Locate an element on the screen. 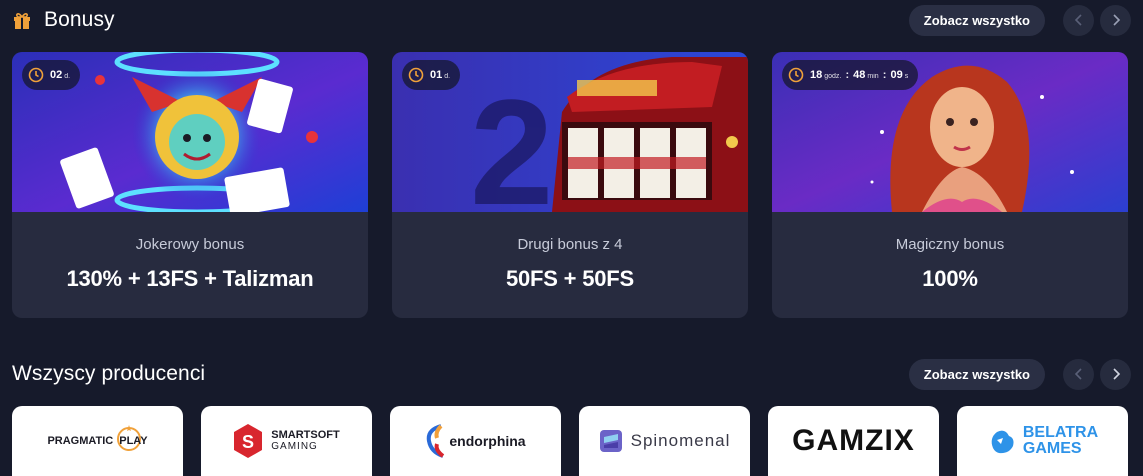 The image size is (1143, 476). provider-gamzix: GAMZIX is located at coordinates (853, 441).